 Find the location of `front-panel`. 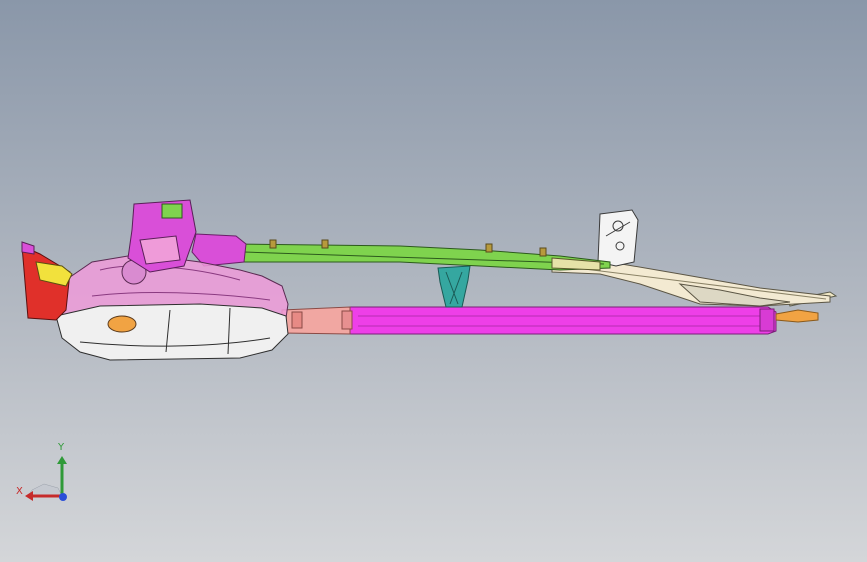

front-panel is located at coordinates (172, 332).